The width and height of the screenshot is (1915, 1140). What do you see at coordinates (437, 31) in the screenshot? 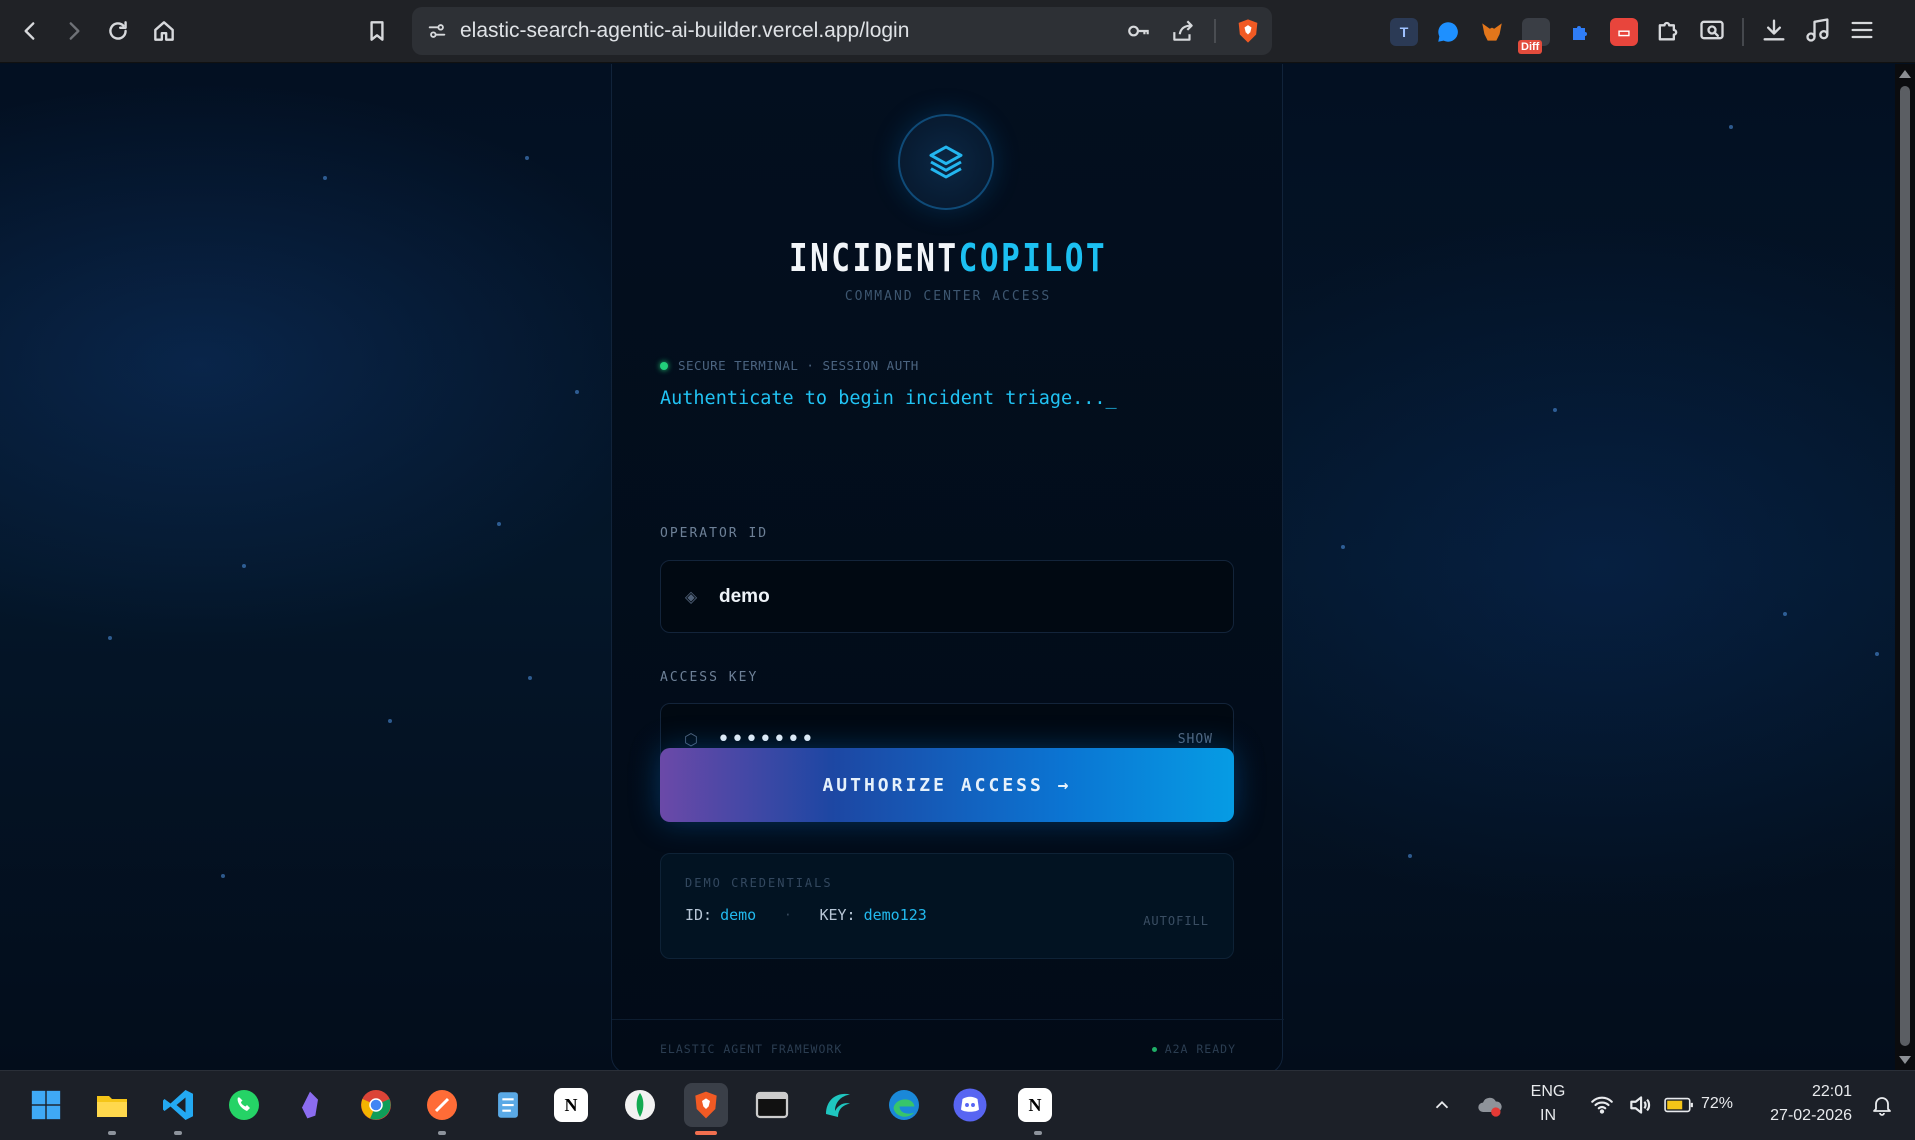
I see `site-settings-icon` at bounding box center [437, 31].